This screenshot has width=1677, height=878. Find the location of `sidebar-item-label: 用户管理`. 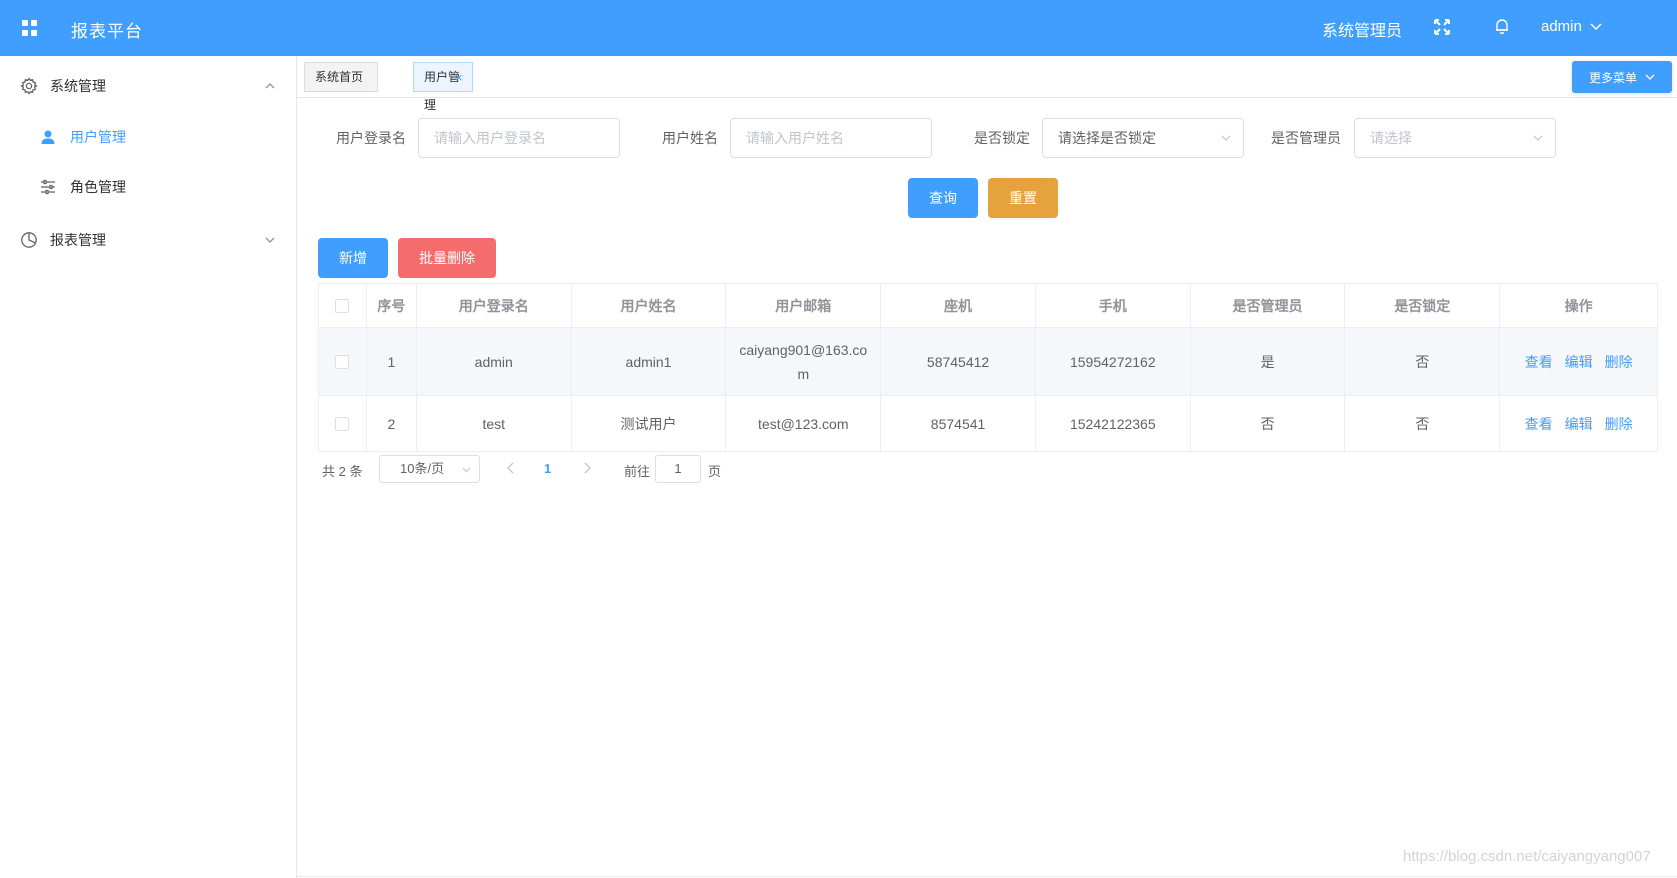

sidebar-item-label: 用户管理 is located at coordinates (98, 137).